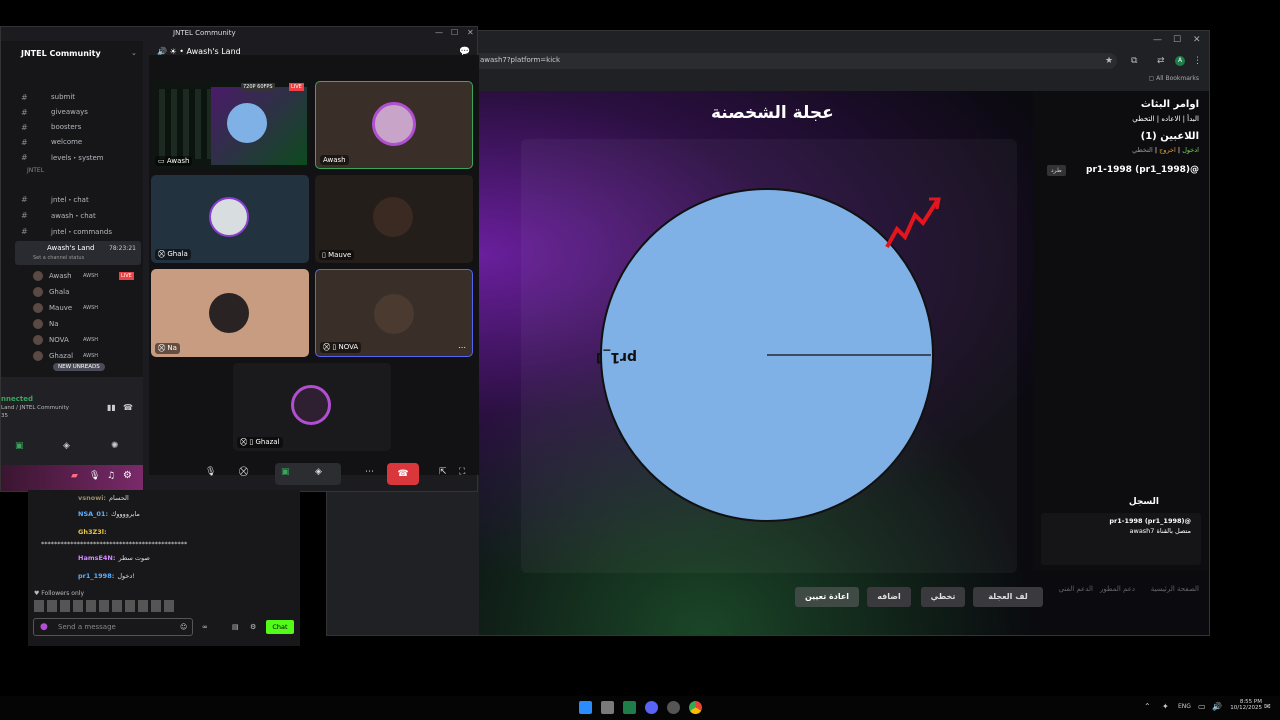 This screenshot has width=1280, height=720. I want to click on file-explorer-icon, so click(607, 707).